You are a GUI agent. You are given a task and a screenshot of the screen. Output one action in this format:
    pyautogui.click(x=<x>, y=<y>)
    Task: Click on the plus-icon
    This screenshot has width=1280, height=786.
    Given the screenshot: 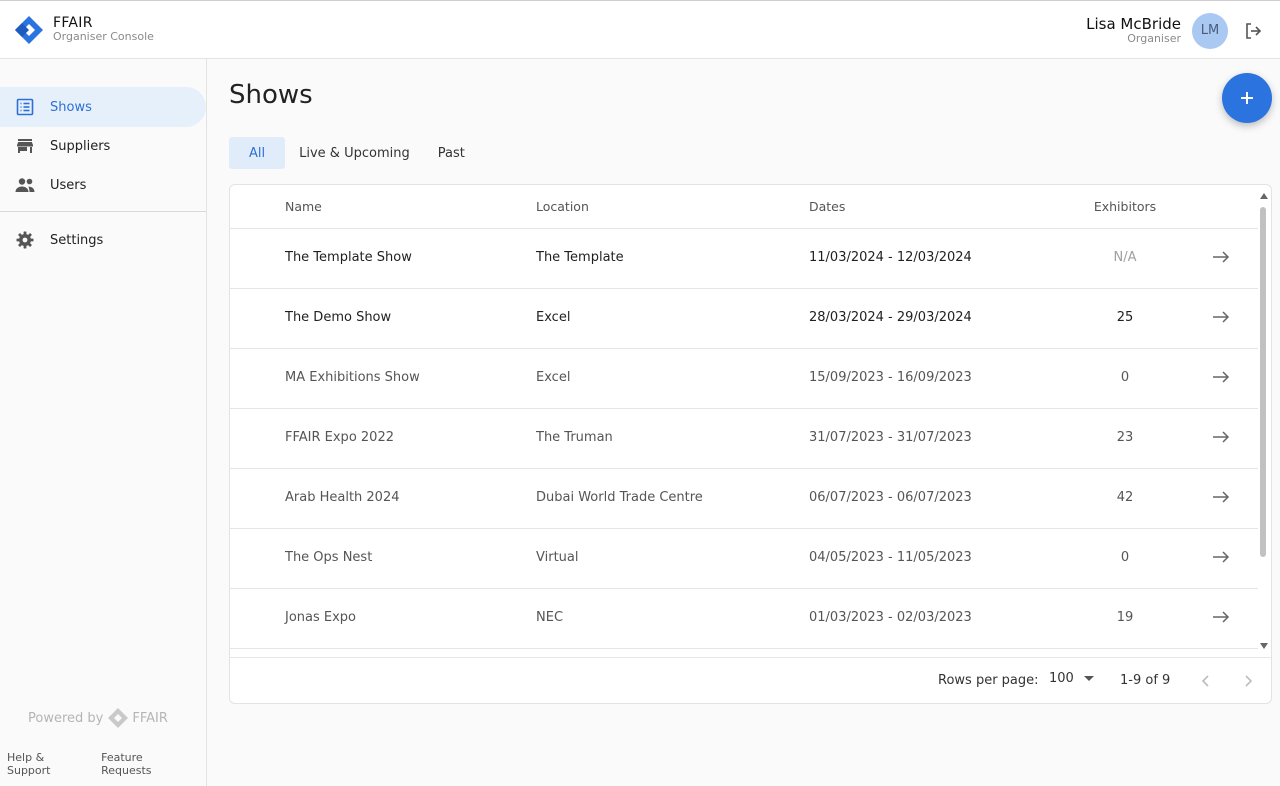 What is the action you would take?
    pyautogui.click(x=1247, y=98)
    